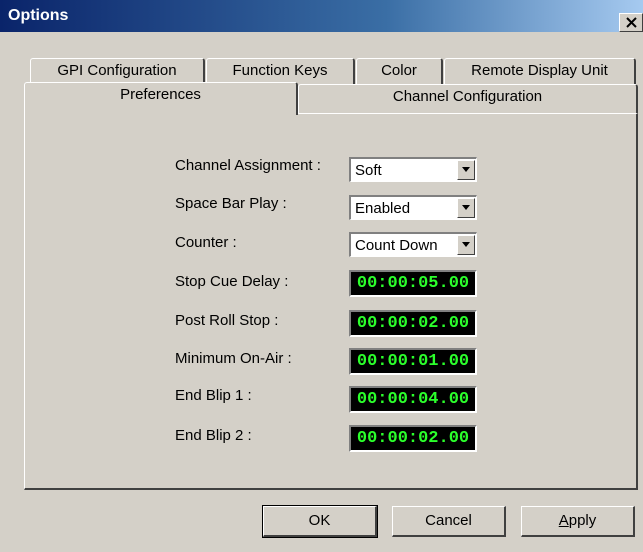 The image size is (643, 552). What do you see at coordinates (413, 361) in the screenshot?
I see `minimum-on-air-timecode: 00:00:01.00` at bounding box center [413, 361].